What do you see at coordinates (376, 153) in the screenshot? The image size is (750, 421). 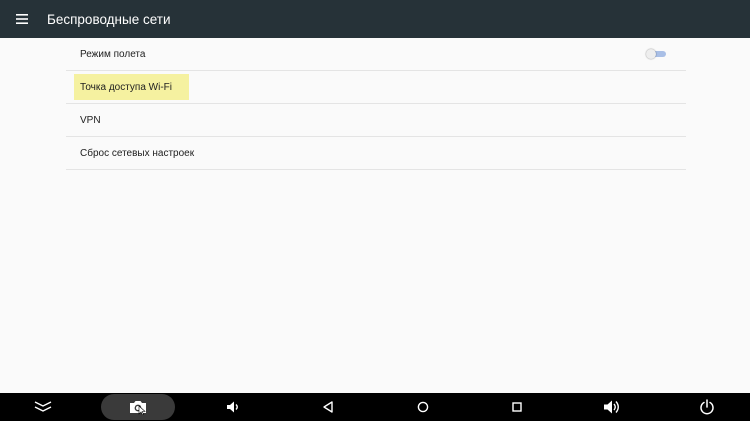 I see `network-reset-row: Сброс сетевых настроек` at bounding box center [376, 153].